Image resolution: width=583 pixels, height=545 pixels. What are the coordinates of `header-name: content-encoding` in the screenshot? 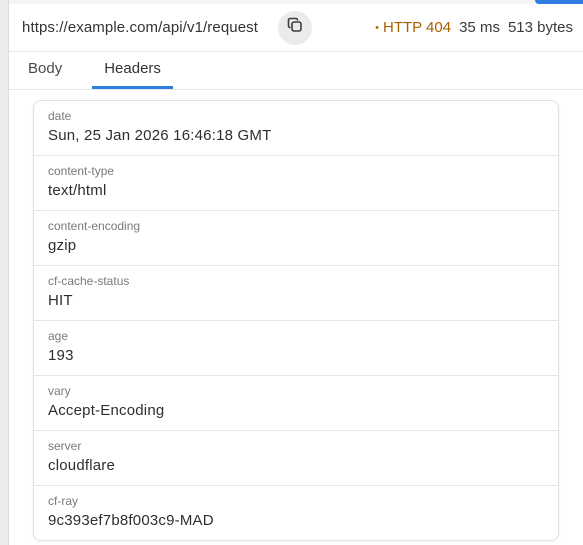 It's located at (94, 226).